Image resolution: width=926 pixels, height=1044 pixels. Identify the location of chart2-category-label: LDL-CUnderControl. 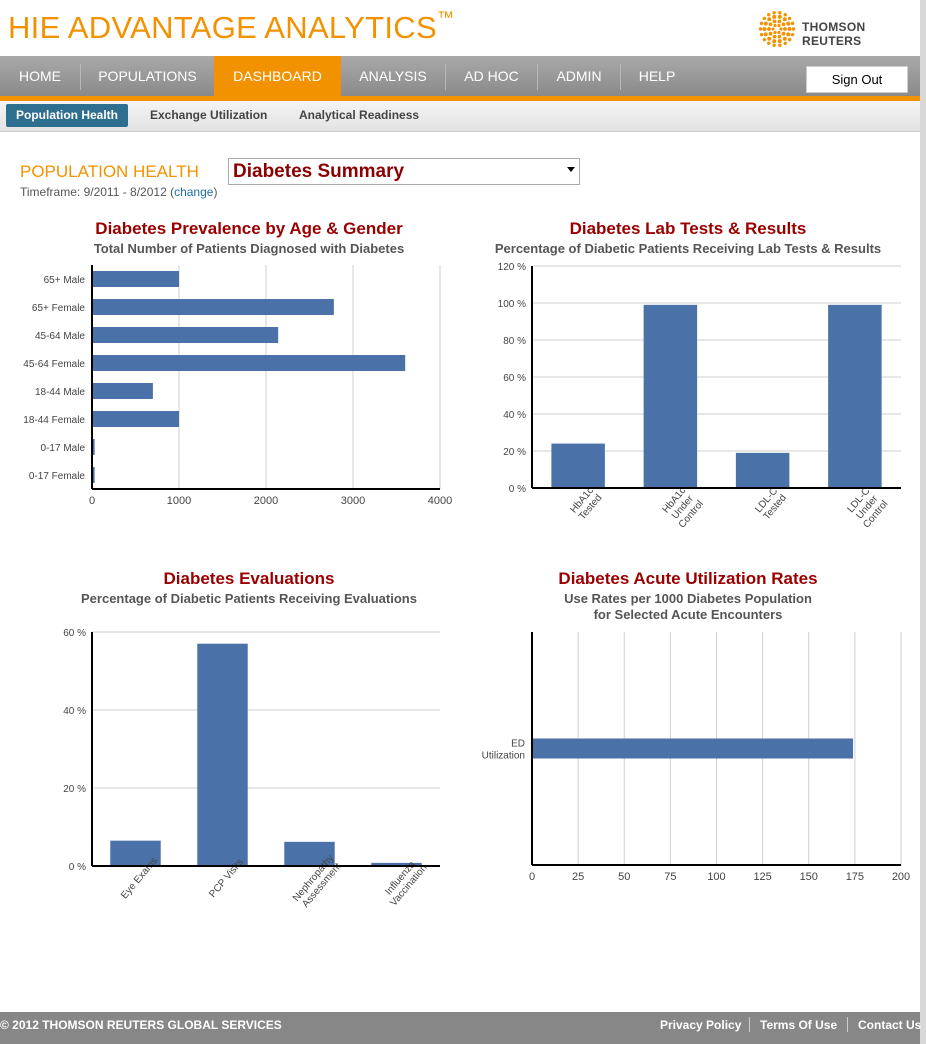
(867, 508).